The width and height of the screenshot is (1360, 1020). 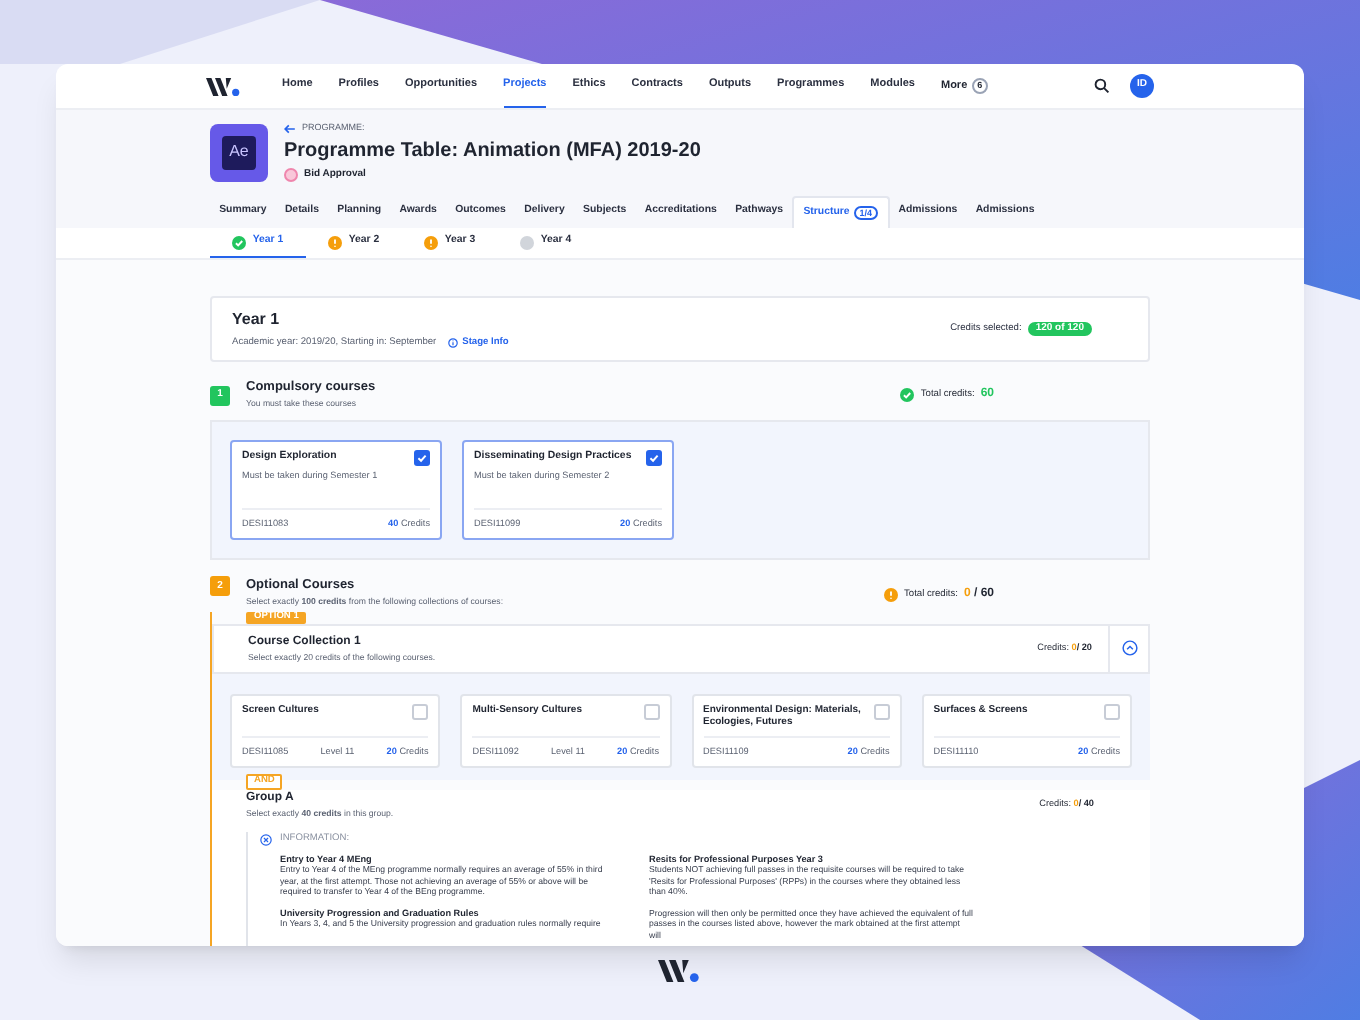 I want to click on stage-title: Year 1, so click(x=257, y=320).